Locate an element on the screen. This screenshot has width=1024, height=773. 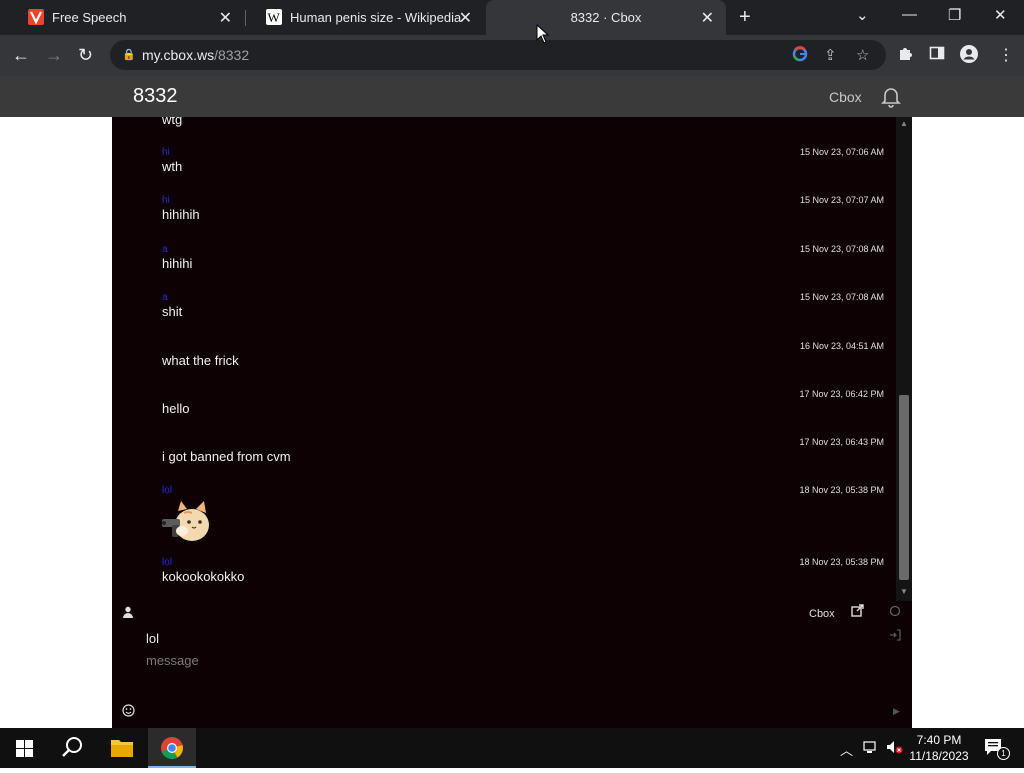
cat-with-gun-image is located at coordinates (186, 521).